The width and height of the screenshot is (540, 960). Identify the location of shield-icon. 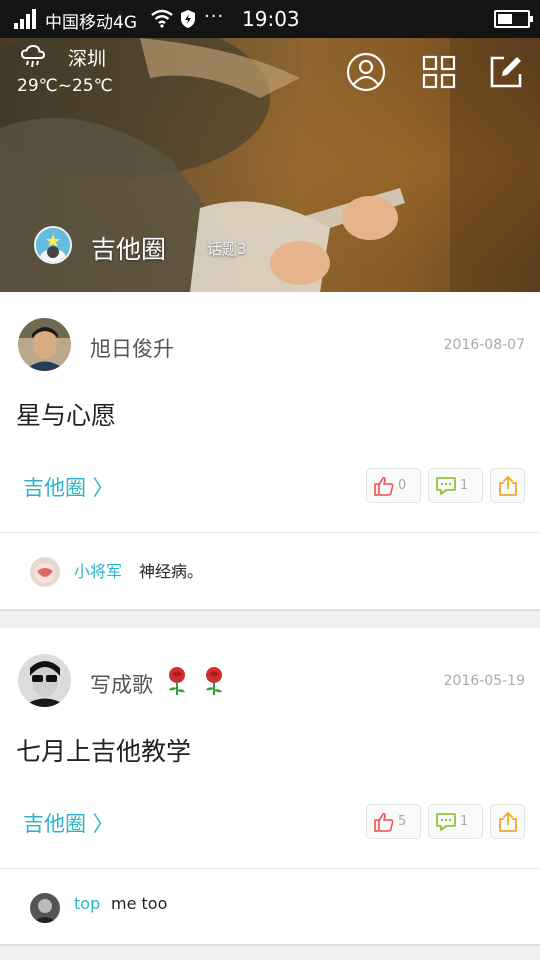
(188, 19).